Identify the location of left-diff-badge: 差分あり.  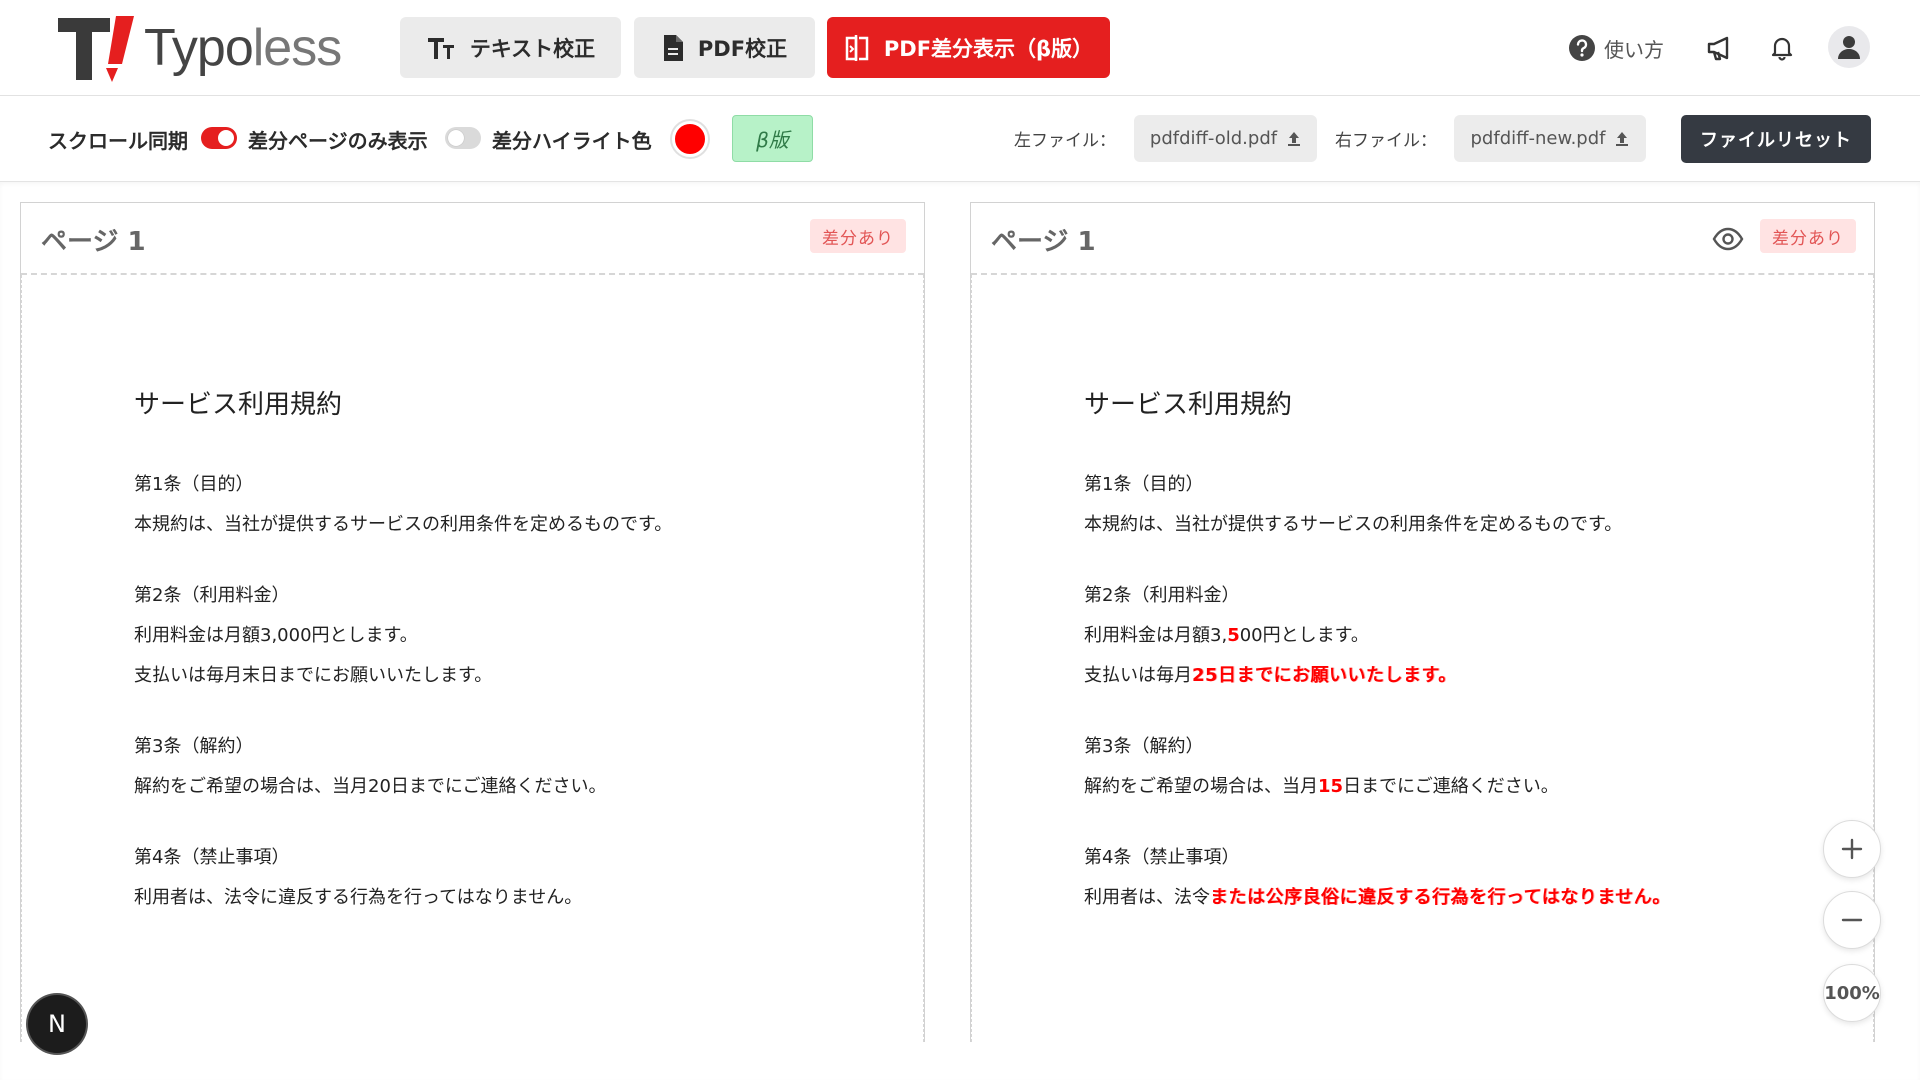
(858, 236).